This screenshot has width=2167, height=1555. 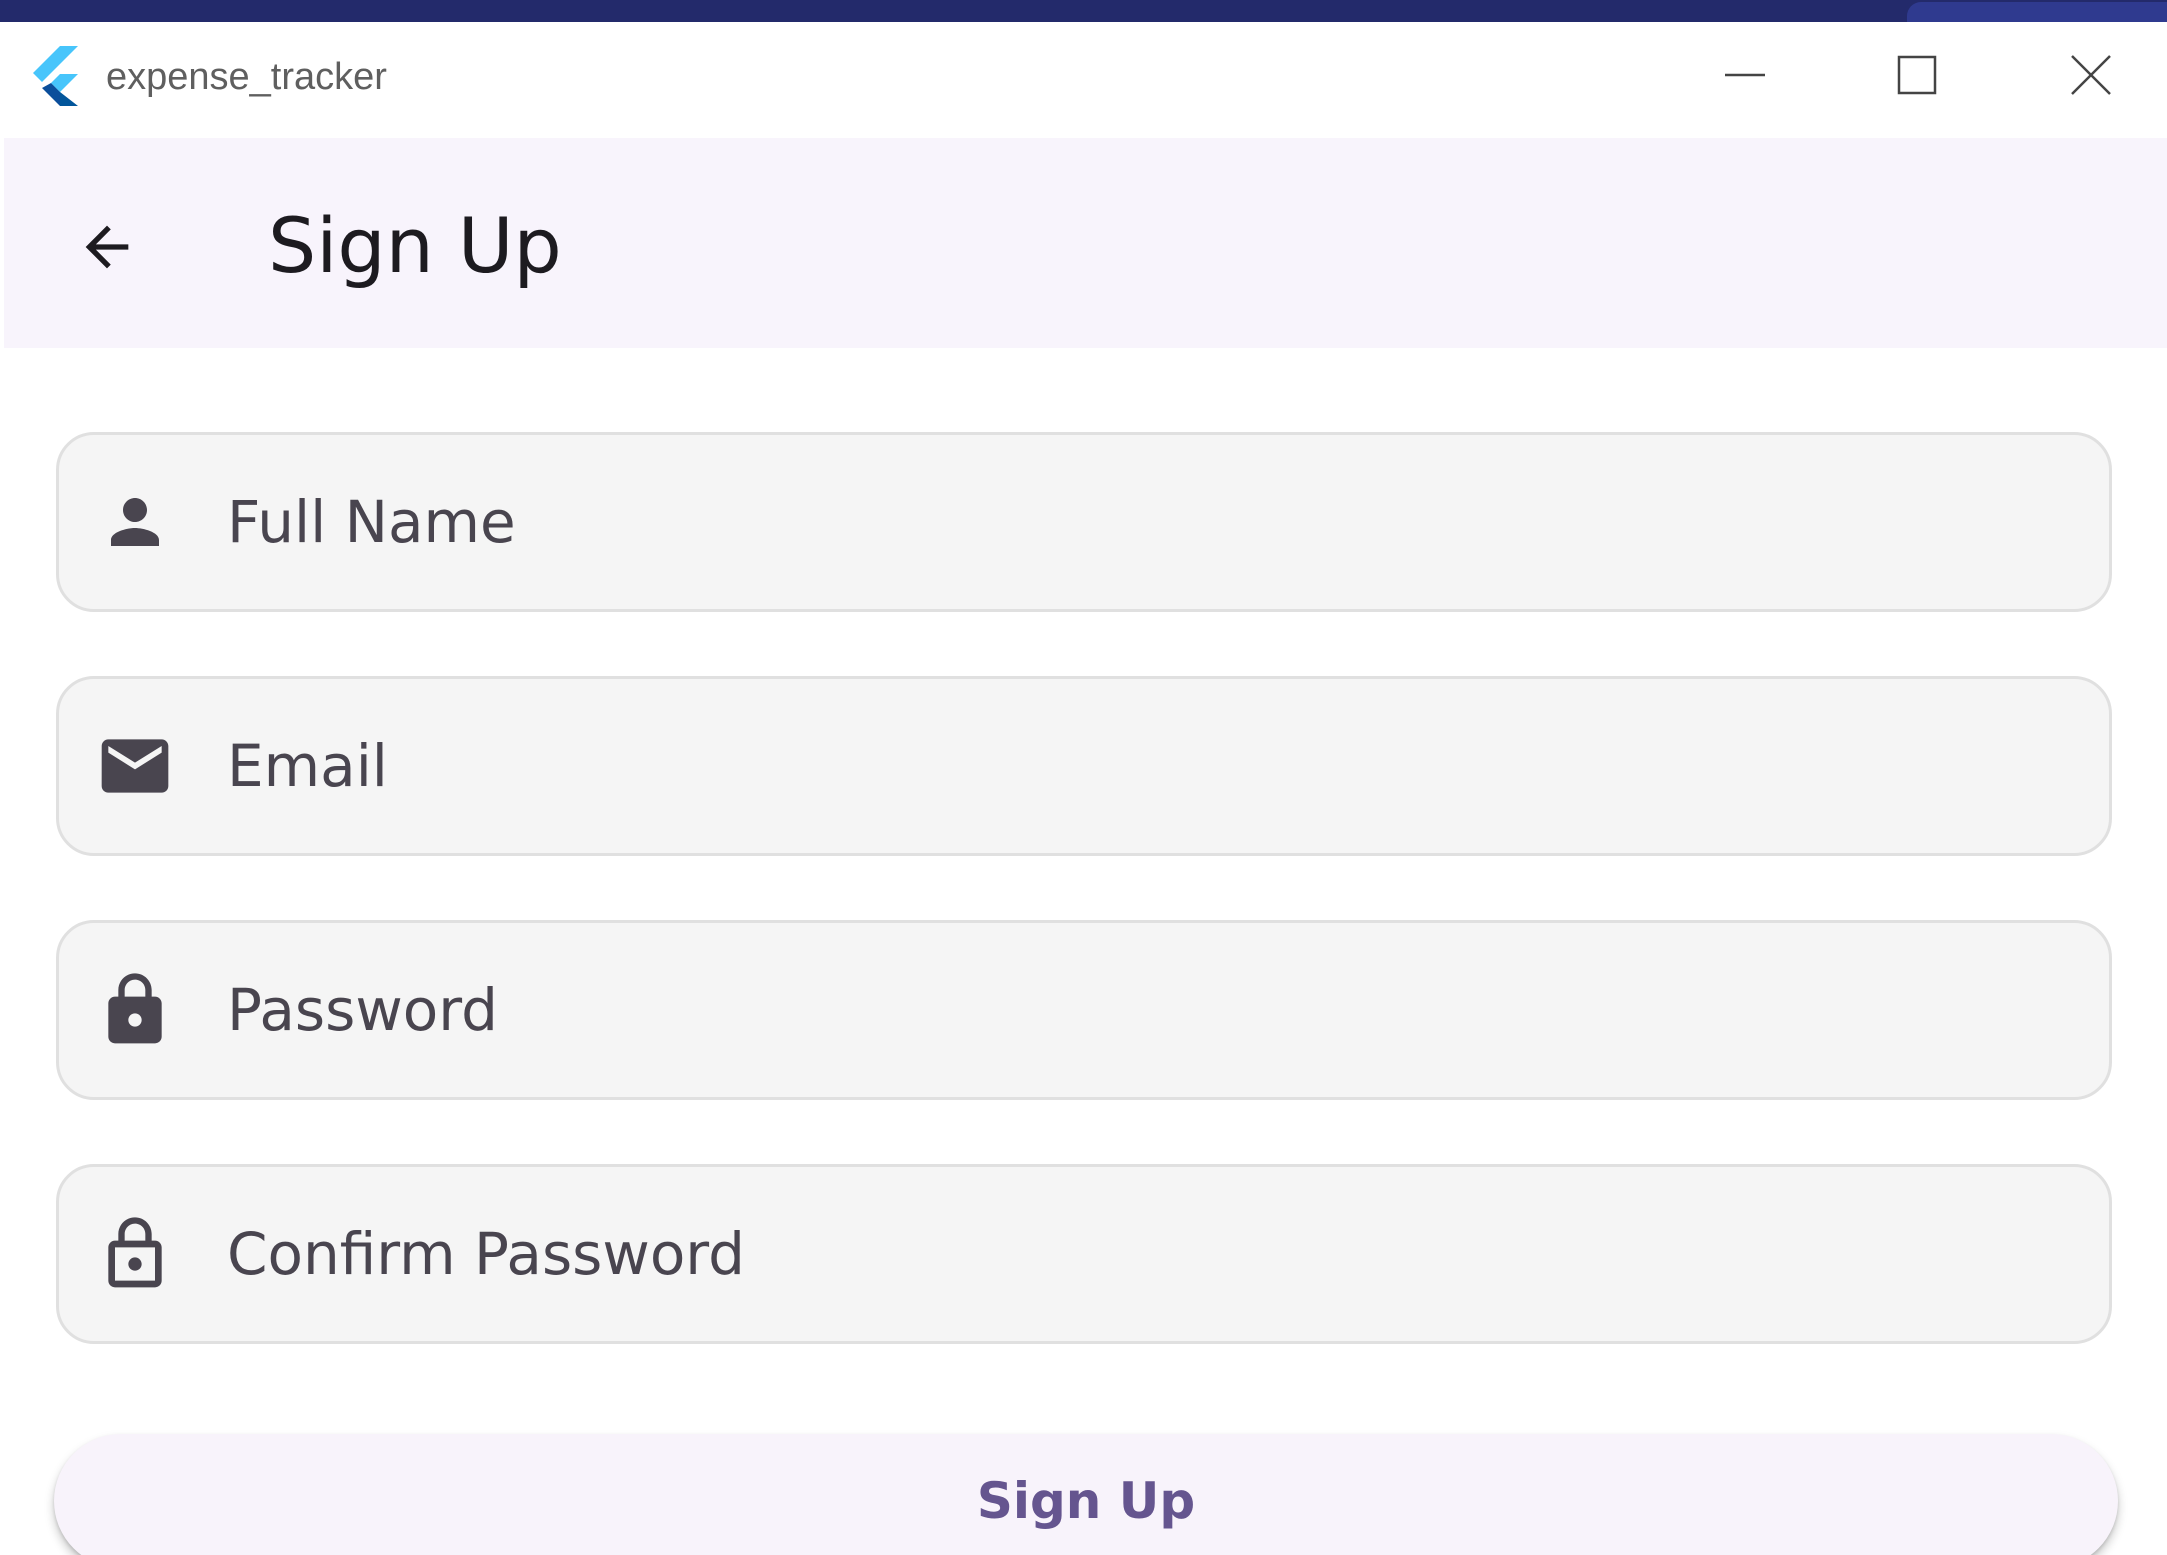 What do you see at coordinates (135, 522) in the screenshot?
I see `person-icon` at bounding box center [135, 522].